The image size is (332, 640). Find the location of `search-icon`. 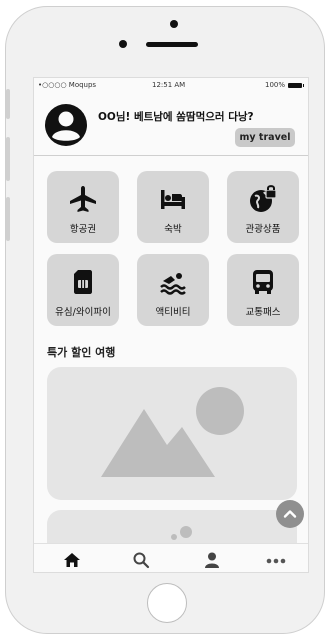

search-icon is located at coordinates (141, 560).